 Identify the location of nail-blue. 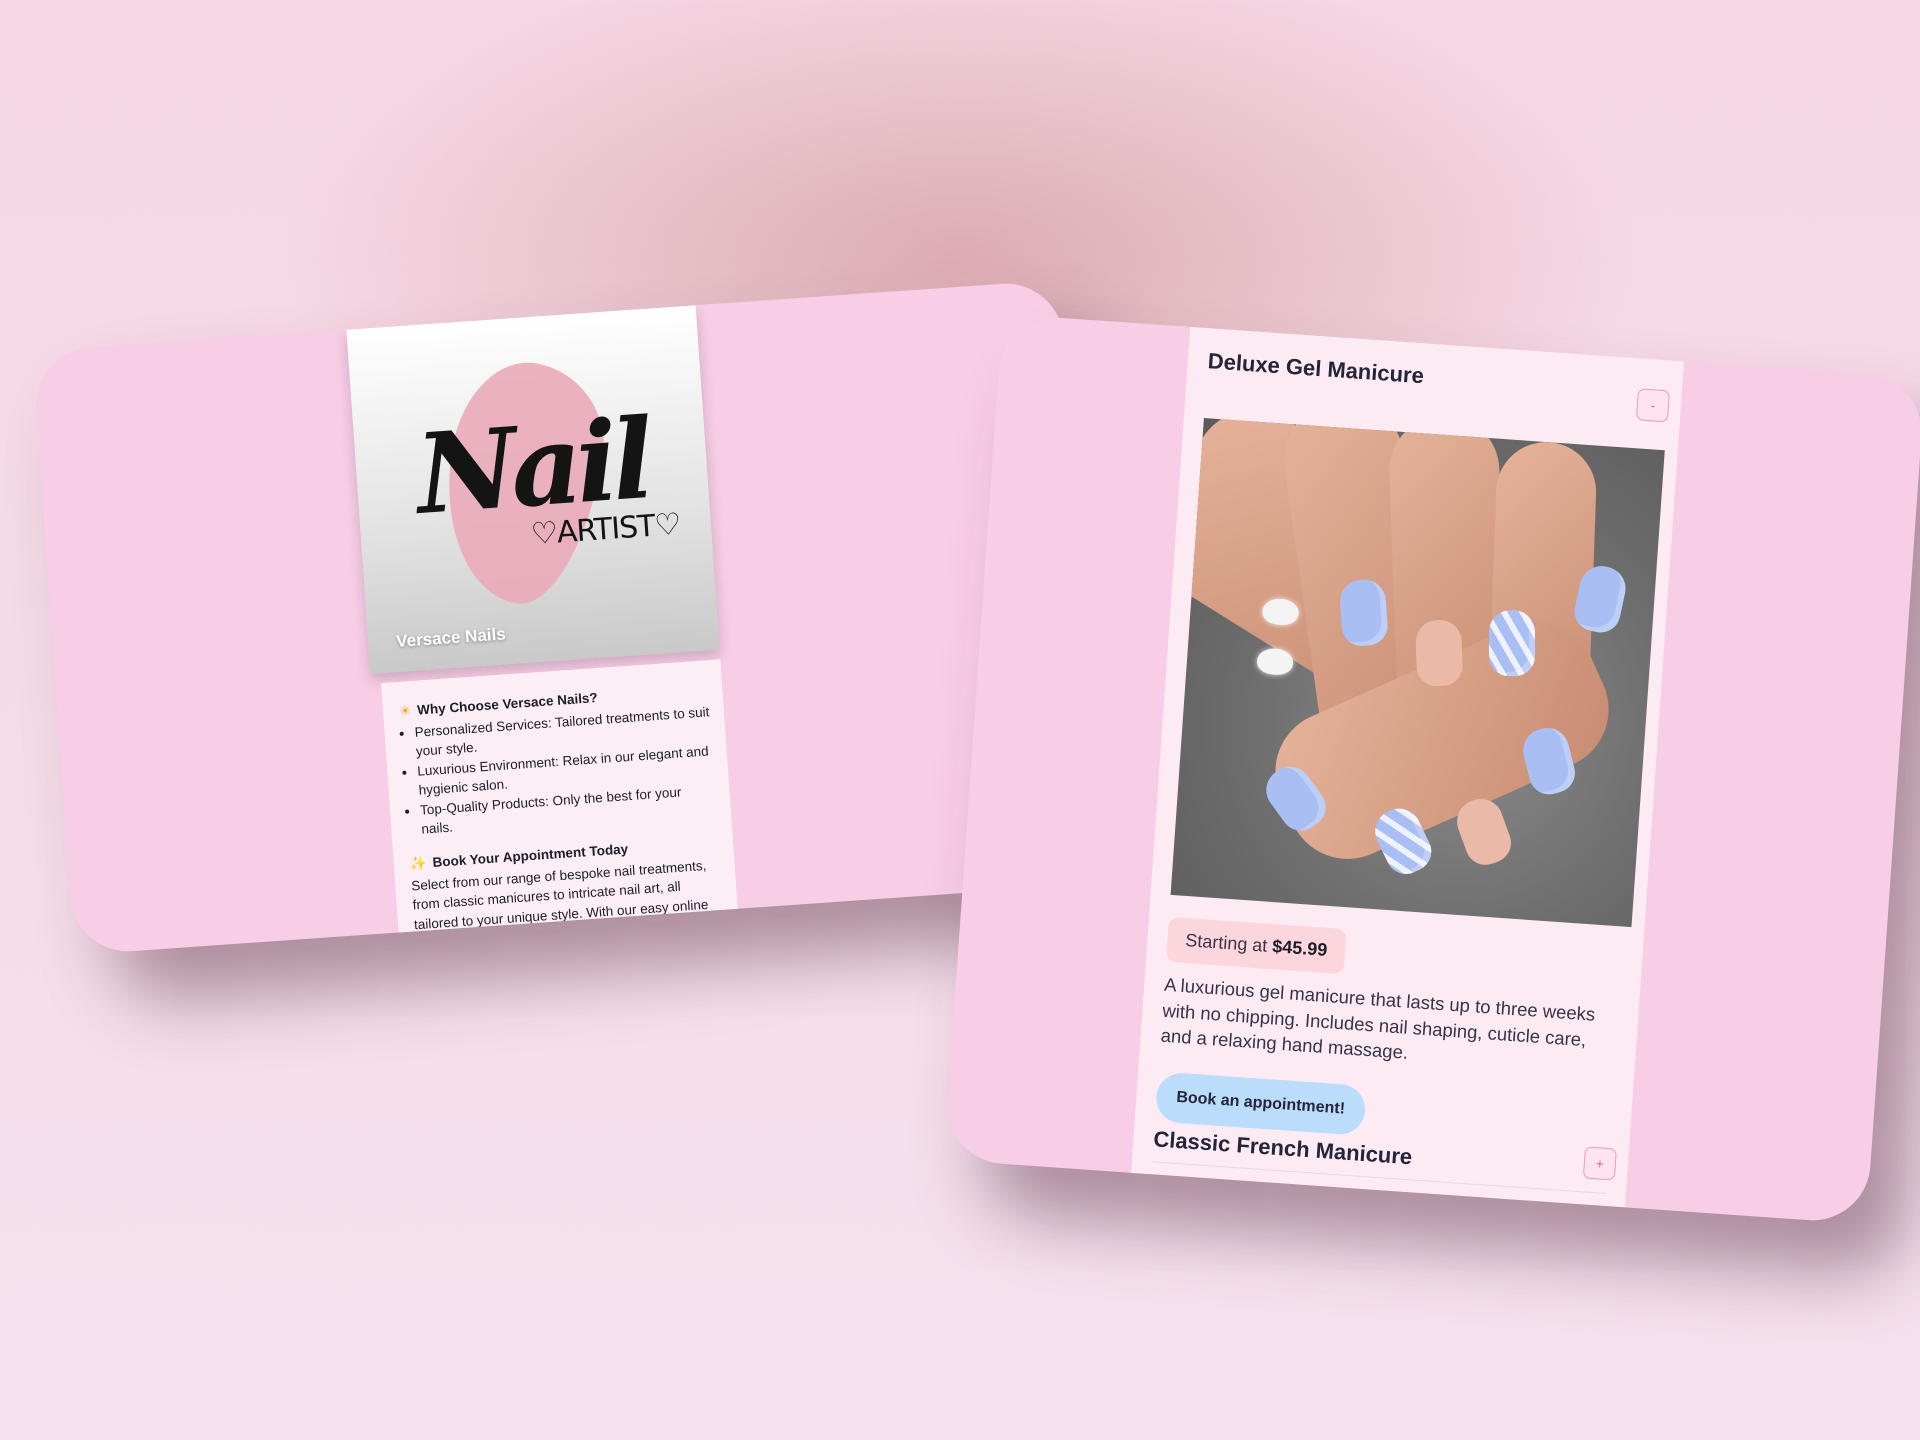
(1363, 613).